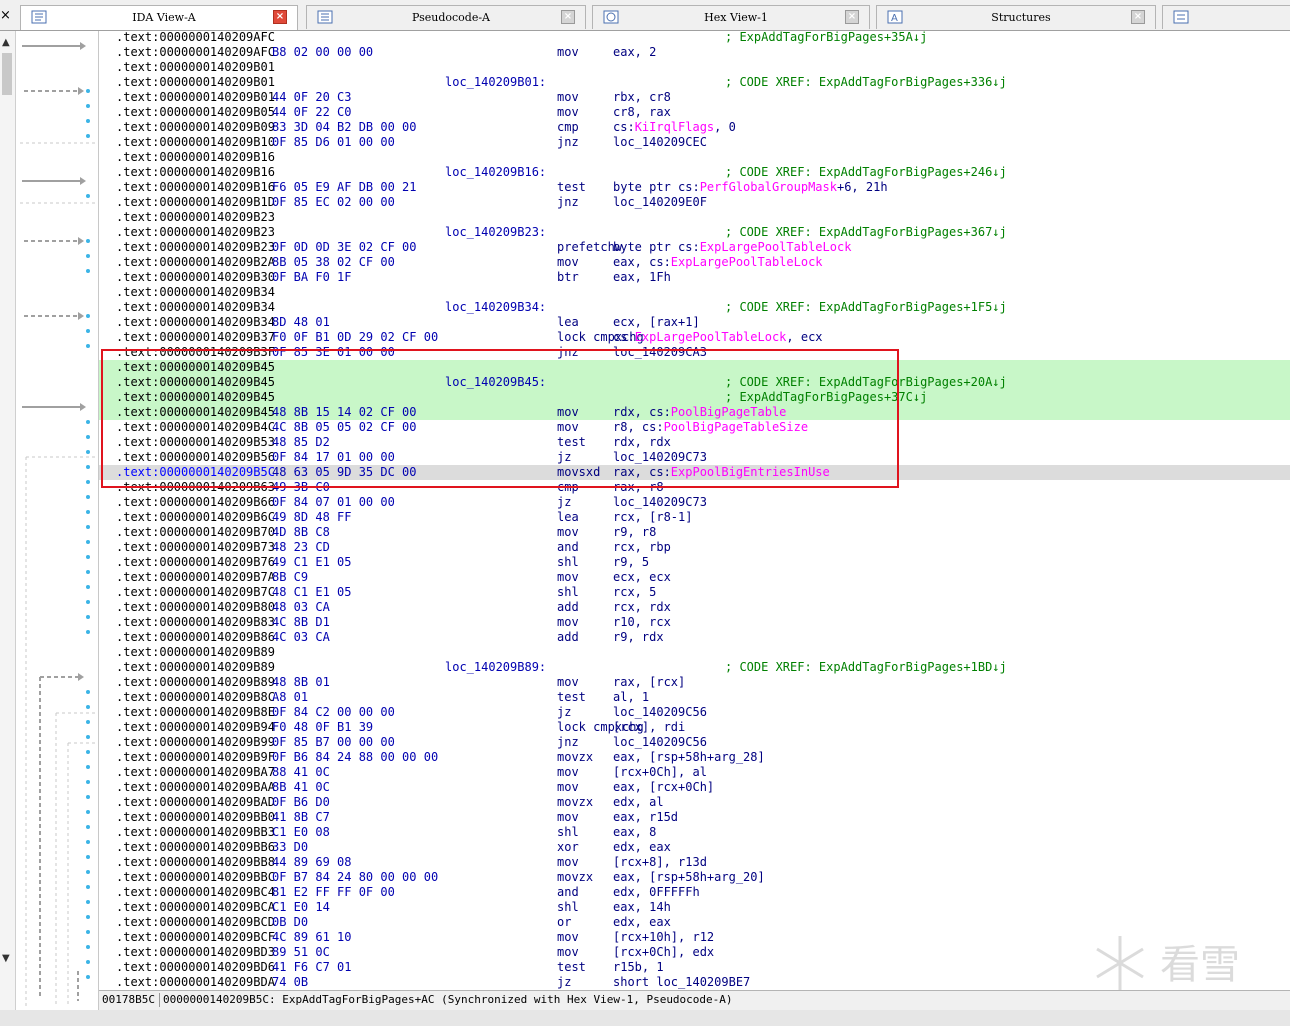 The image size is (1290, 1026). I want to click on operands: r15b, 1, so click(638, 967).